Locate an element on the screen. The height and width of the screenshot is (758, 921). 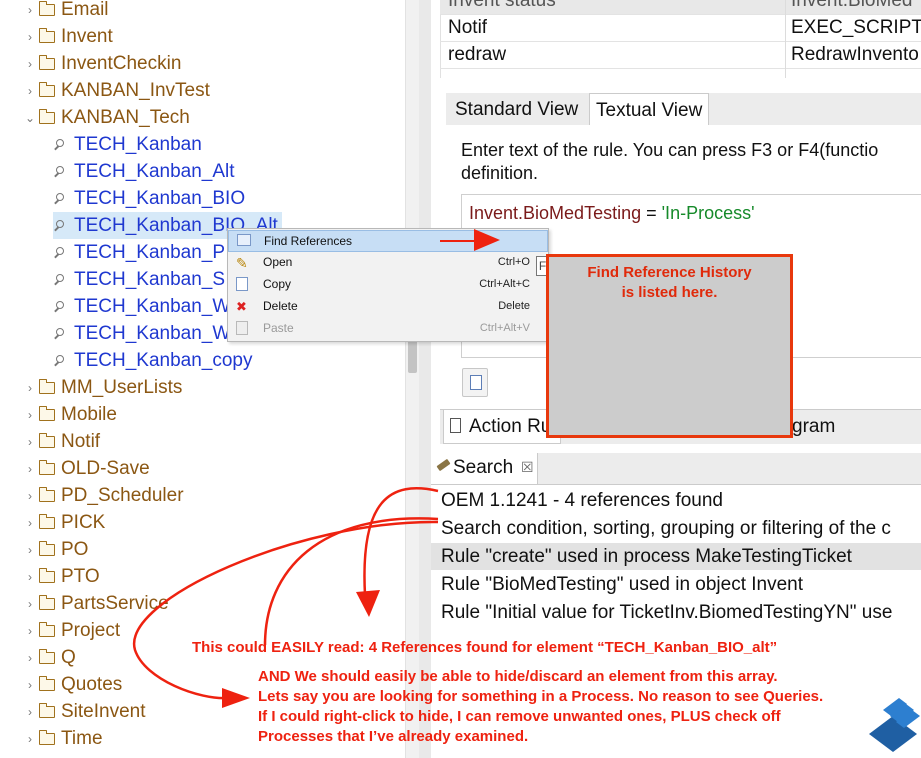
arrow-to-summary-line is located at coordinates (401, 541).